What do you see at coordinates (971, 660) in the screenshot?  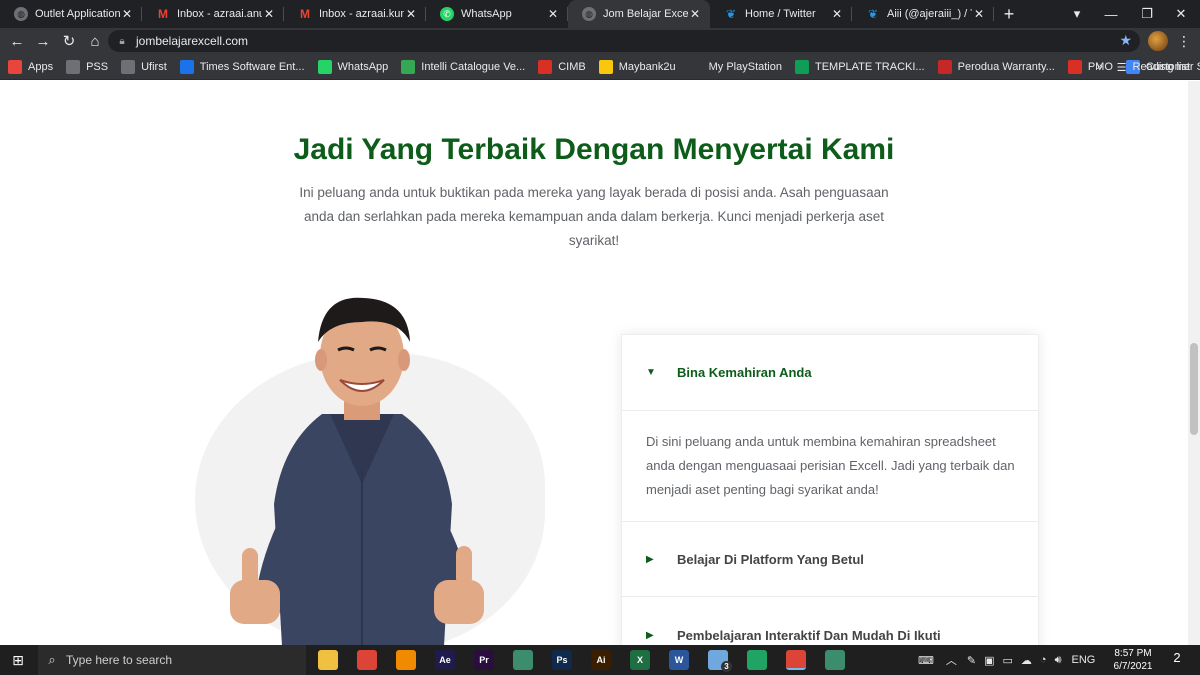 I see `pen-icon: ✎` at bounding box center [971, 660].